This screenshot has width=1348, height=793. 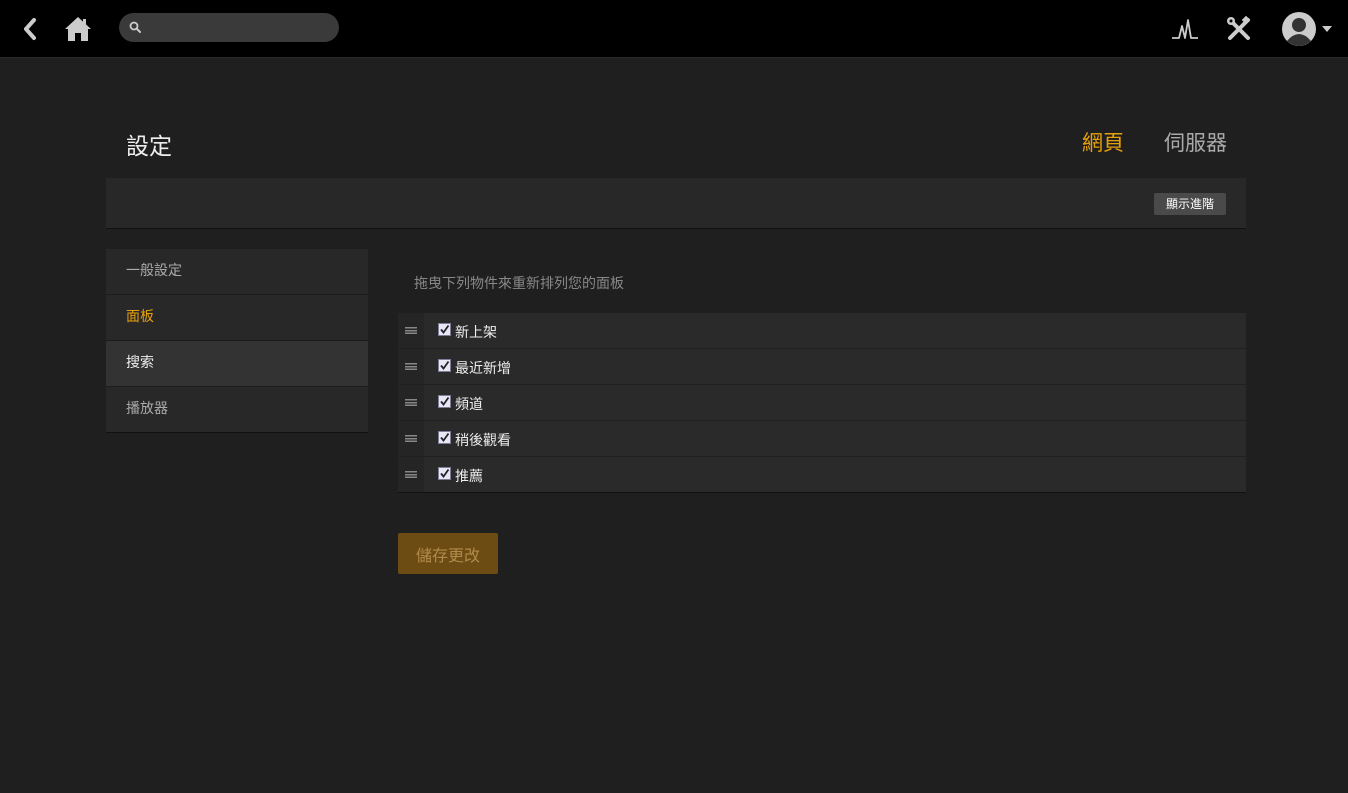 I want to click on caret-down-icon, so click(x=1327, y=28).